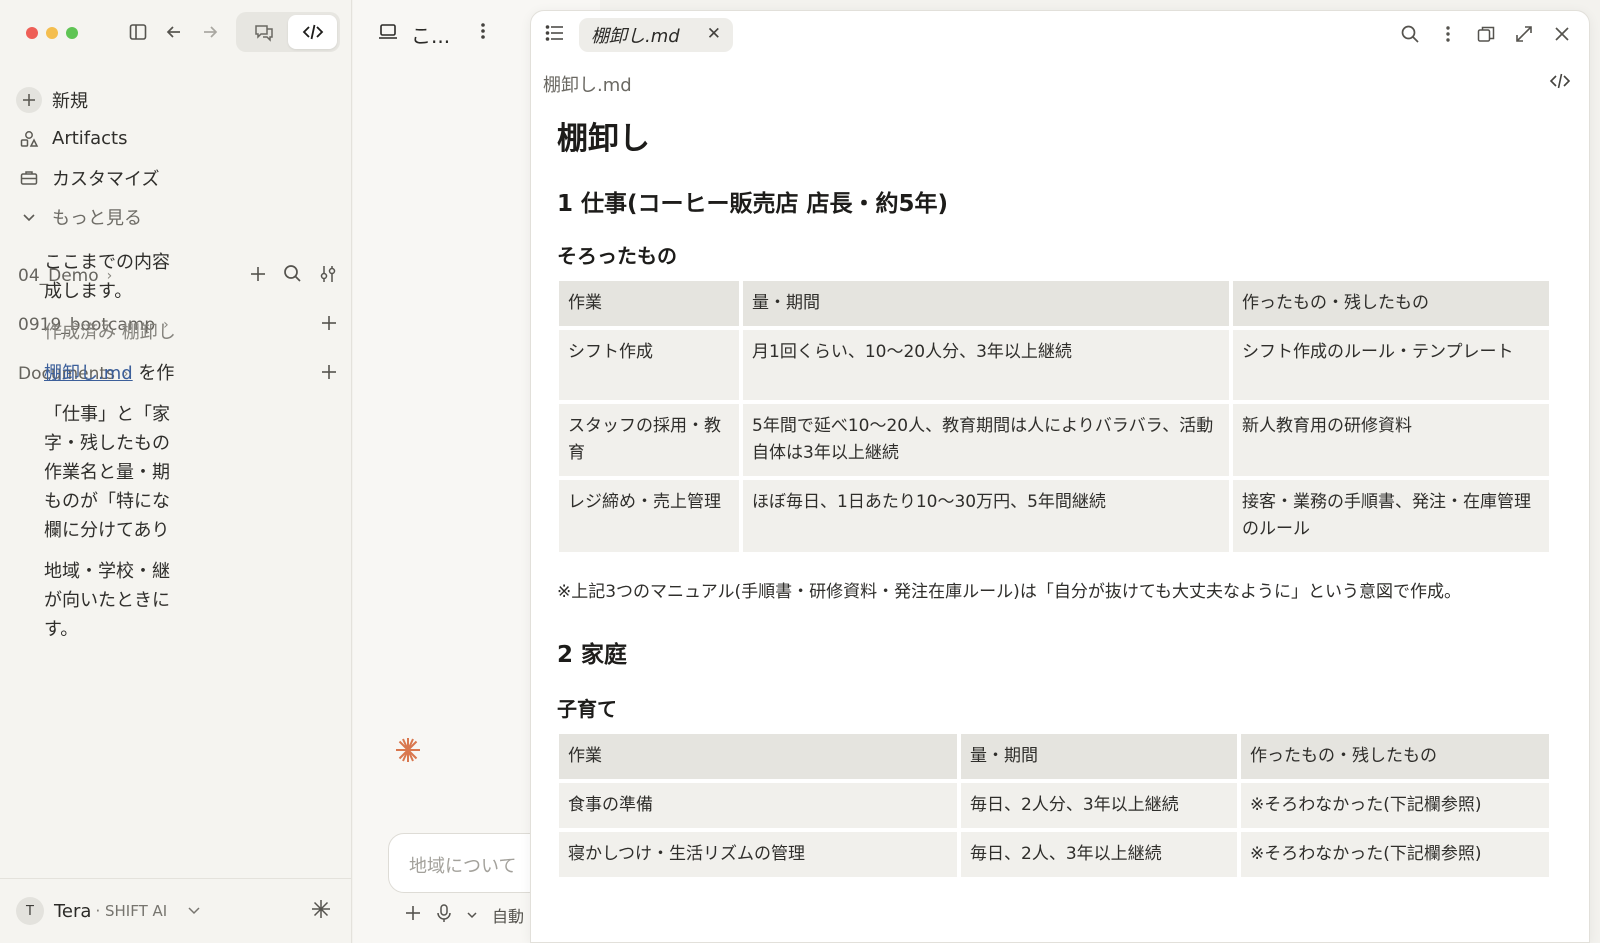  I want to click on chat-paragraph: 地域・学校・継 が向いたときに す。, so click(107, 600).